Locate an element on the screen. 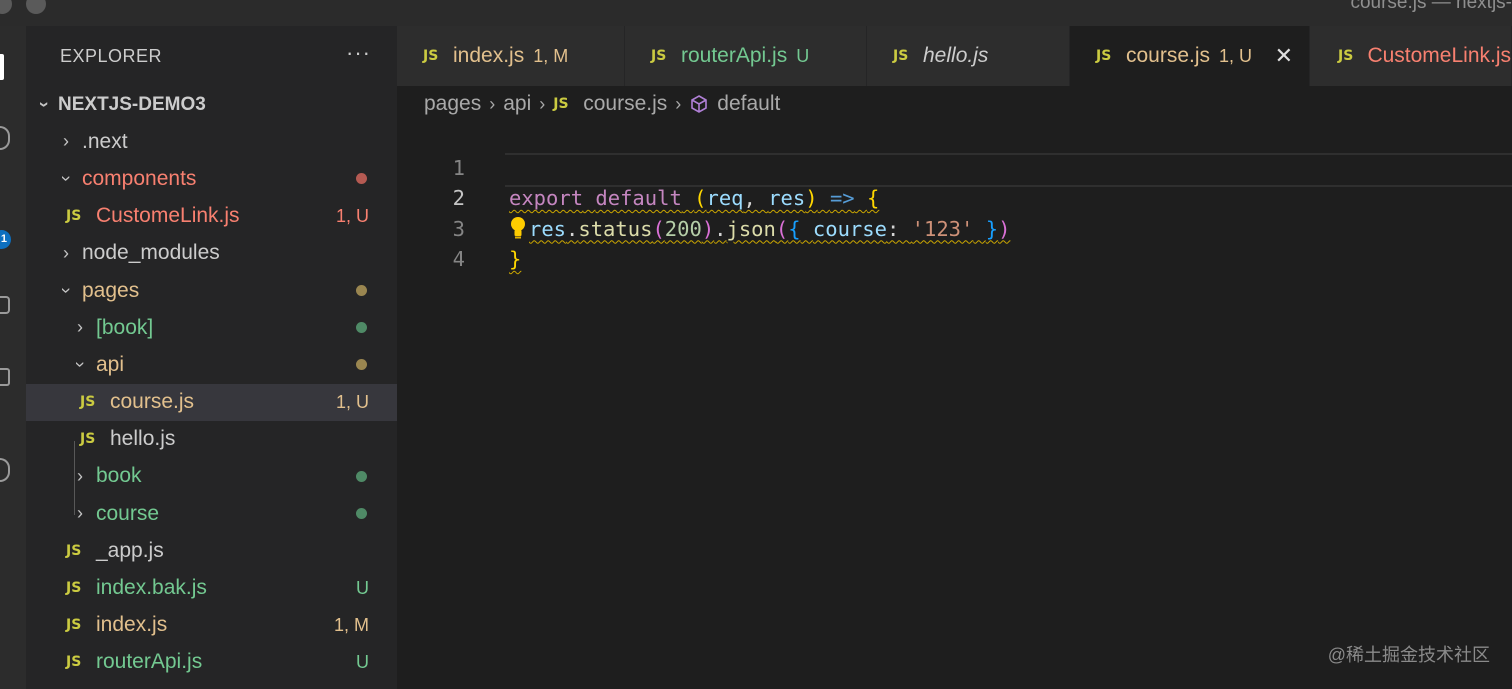  tree-file-index: JS index.js 1, M is located at coordinates (211, 625).